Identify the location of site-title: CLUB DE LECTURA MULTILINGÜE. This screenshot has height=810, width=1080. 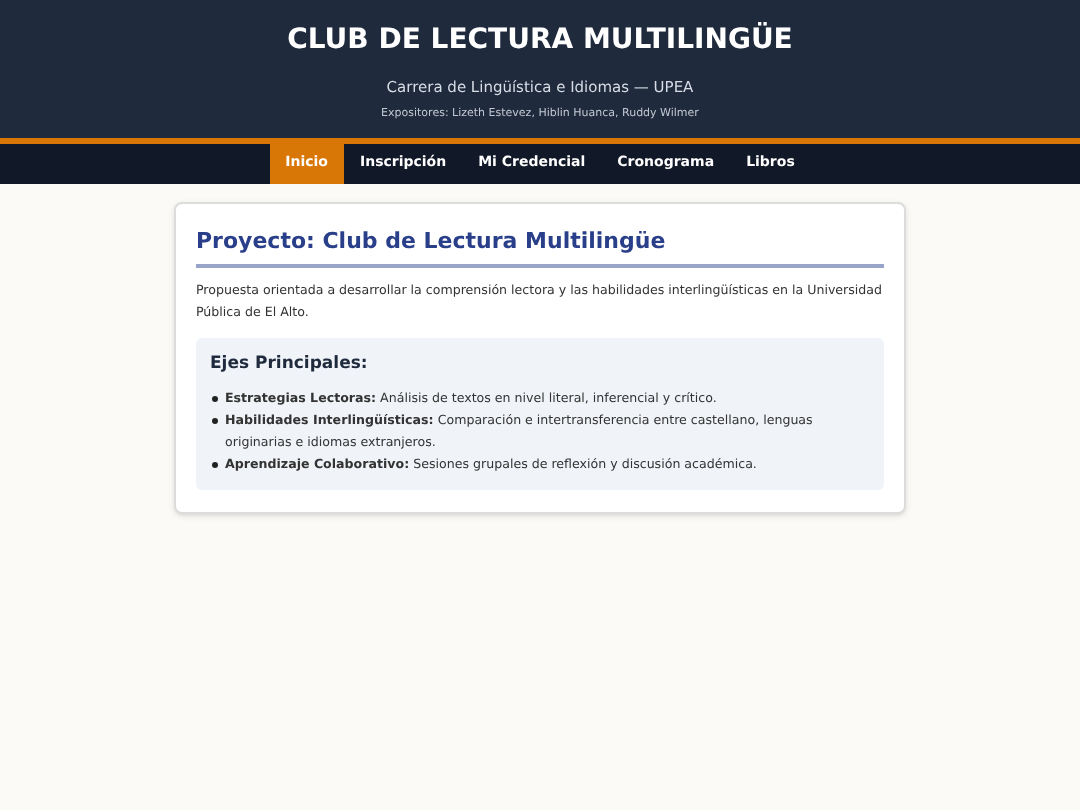
(540, 40).